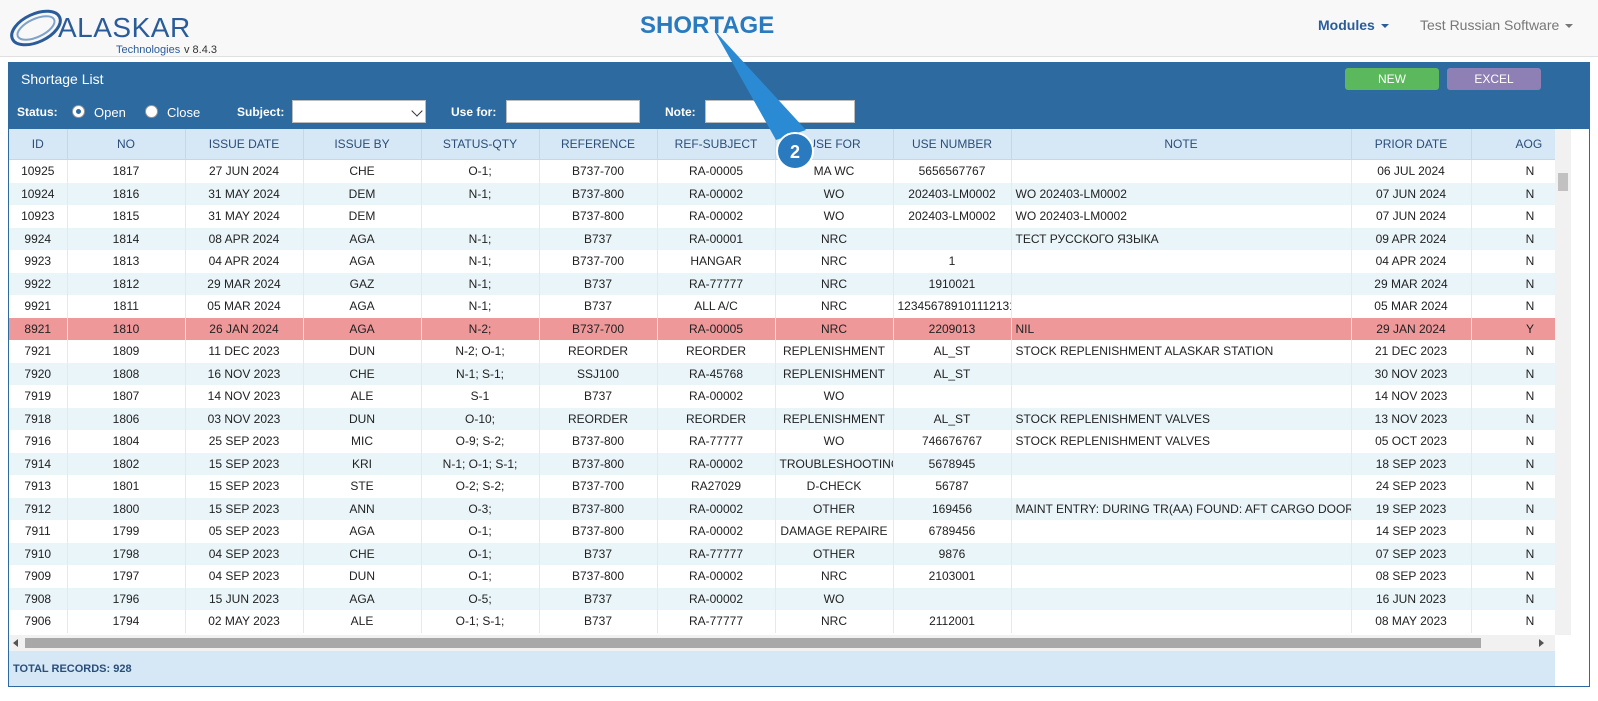  What do you see at coordinates (753, 643) in the screenshot?
I see `horizontal-scroll-thumb` at bounding box center [753, 643].